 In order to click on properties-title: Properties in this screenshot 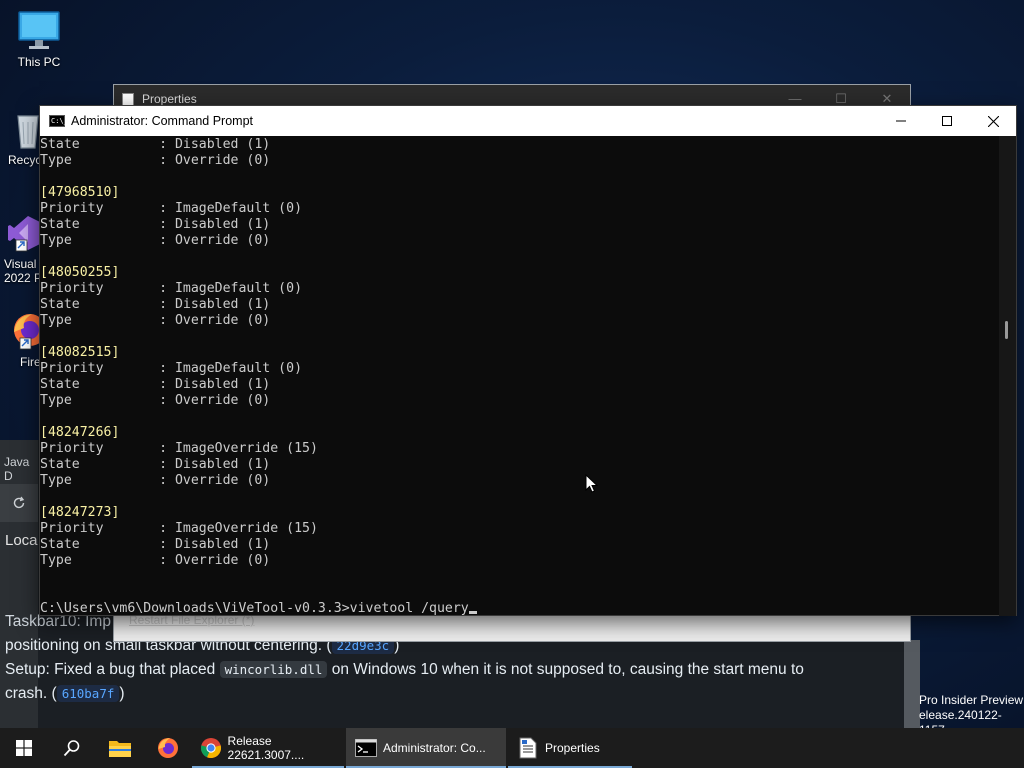, I will do `click(169, 99)`.